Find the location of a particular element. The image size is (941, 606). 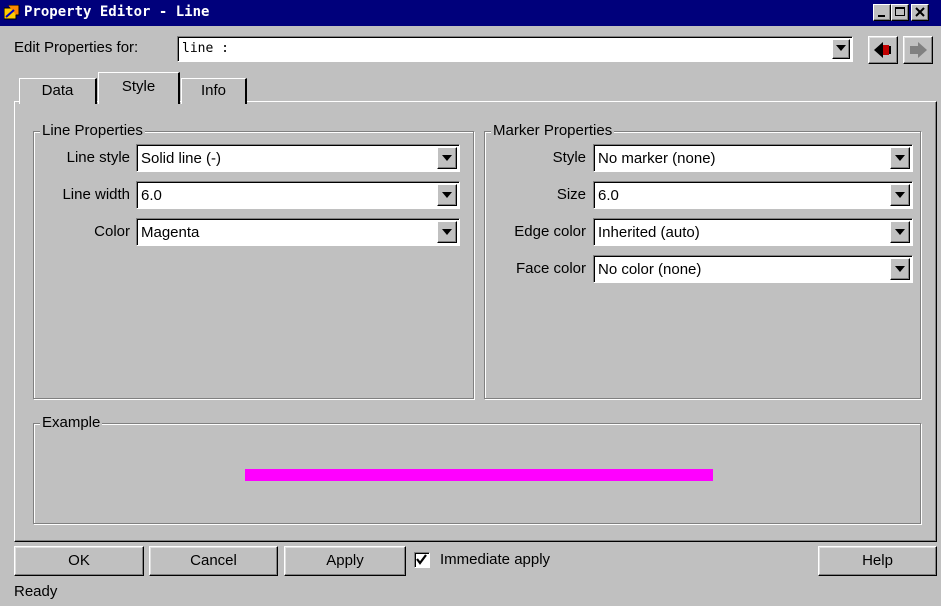

title-bar: Property Editor - Line is located at coordinates (470, 13).